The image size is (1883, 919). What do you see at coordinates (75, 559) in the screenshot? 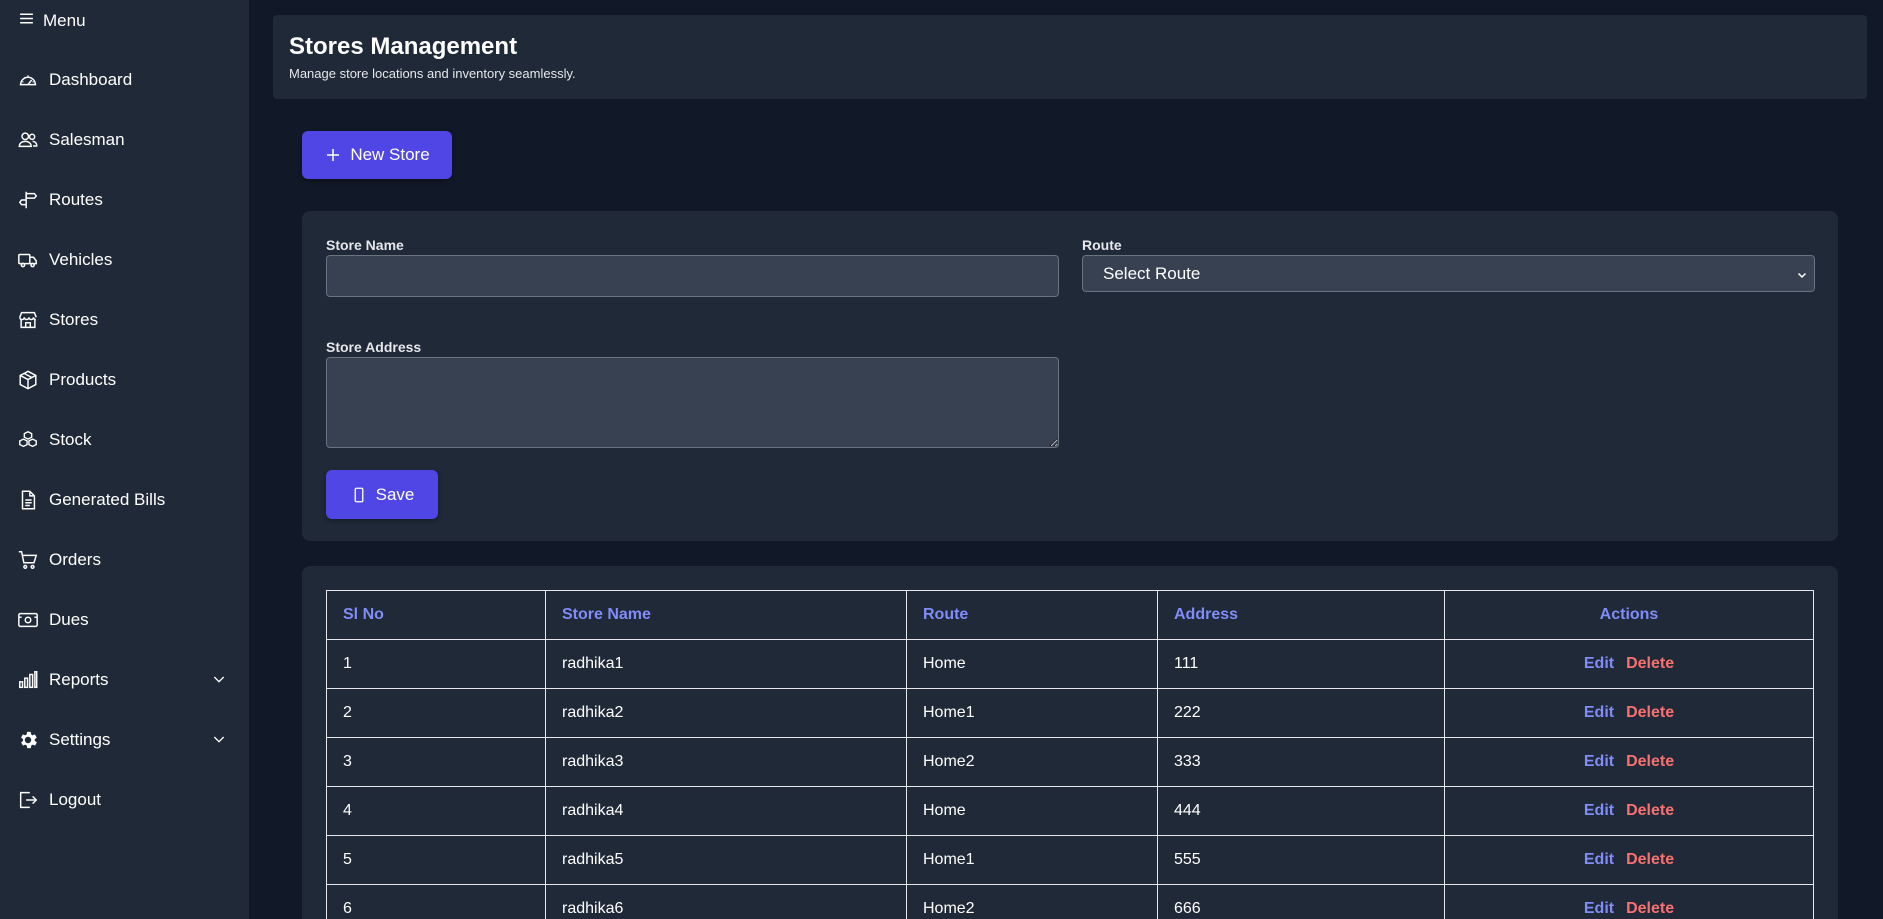
I see `sidebar-item-label: Orders` at bounding box center [75, 559].